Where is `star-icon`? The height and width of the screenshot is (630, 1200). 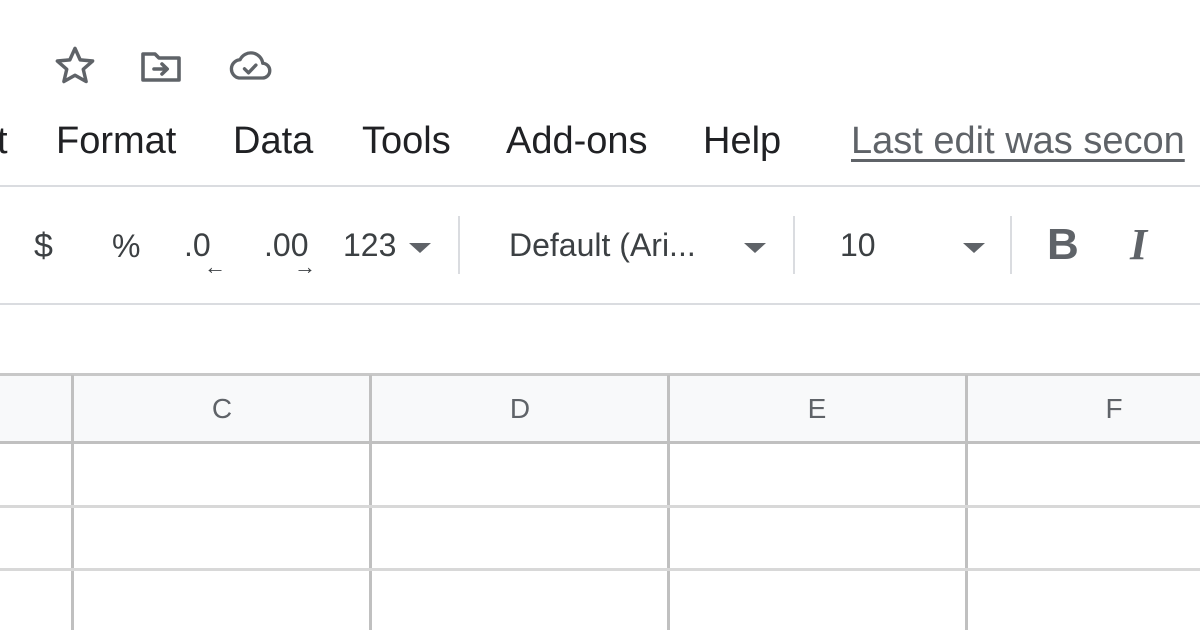
star-icon is located at coordinates (75, 66).